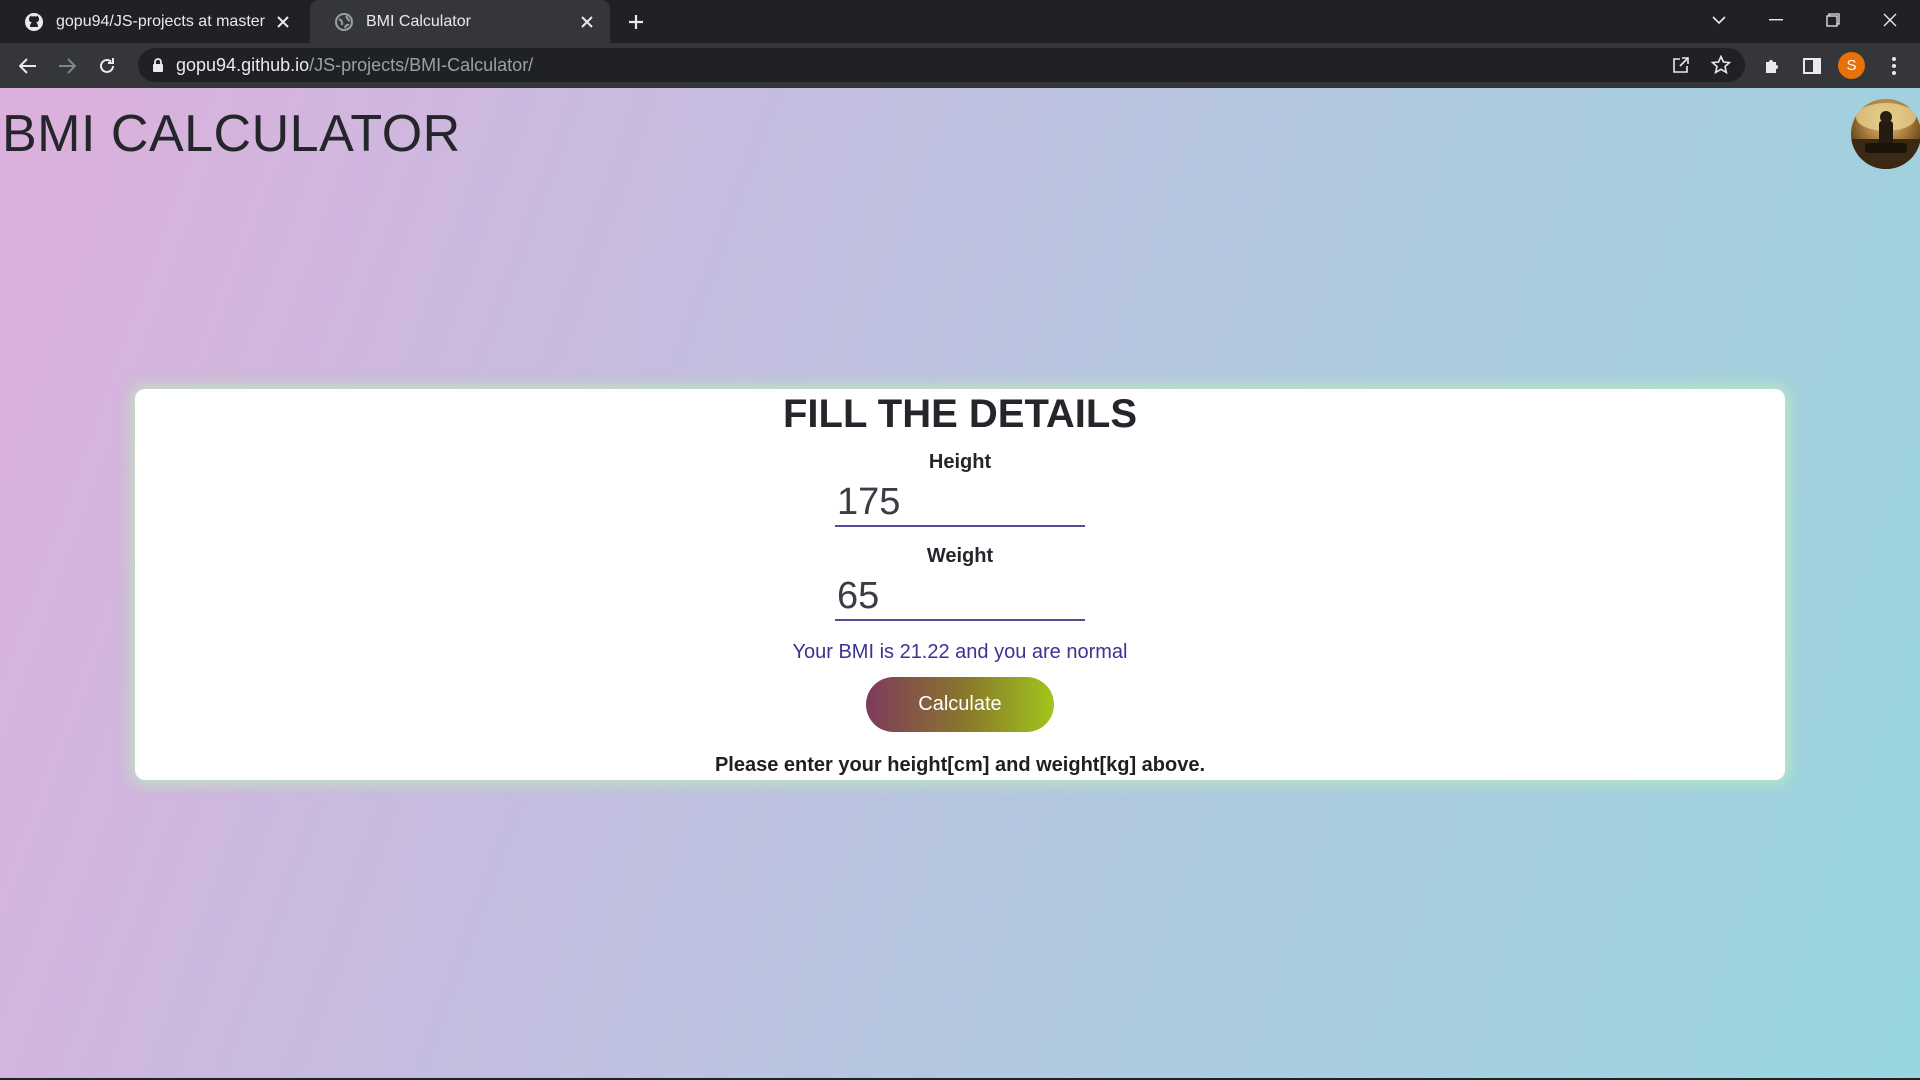 The height and width of the screenshot is (1080, 1920). Describe the element at coordinates (67, 66) in the screenshot. I see `forward-icon` at that location.